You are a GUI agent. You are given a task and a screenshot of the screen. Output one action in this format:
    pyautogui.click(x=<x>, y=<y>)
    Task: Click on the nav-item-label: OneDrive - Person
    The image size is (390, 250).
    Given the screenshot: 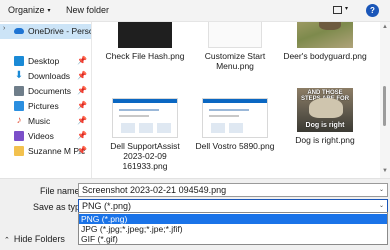 What is the action you would take?
    pyautogui.click(x=60, y=31)
    